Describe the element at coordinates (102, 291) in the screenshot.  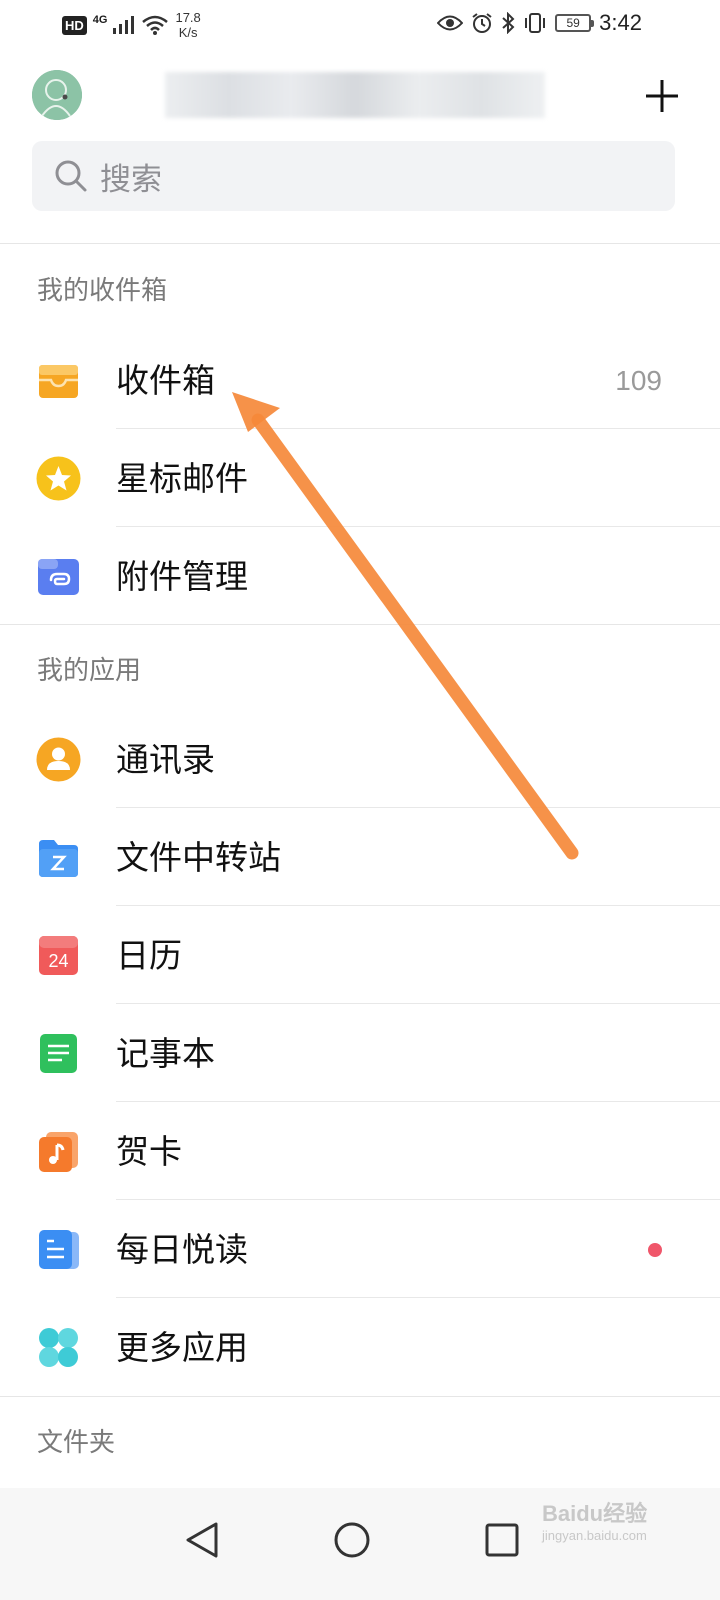
I see `section-title-inbox: 我的收件箱` at that location.